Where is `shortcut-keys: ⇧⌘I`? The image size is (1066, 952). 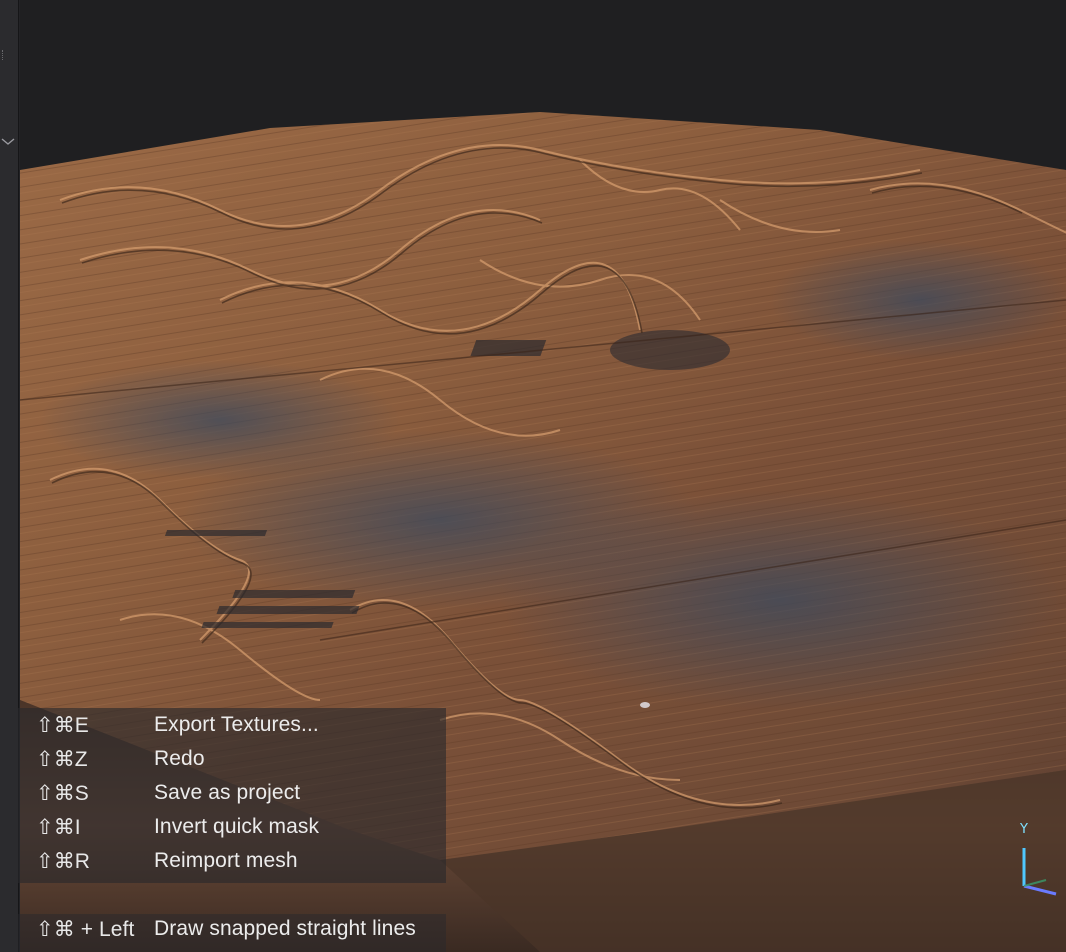 shortcut-keys: ⇧⌘I is located at coordinates (58, 827).